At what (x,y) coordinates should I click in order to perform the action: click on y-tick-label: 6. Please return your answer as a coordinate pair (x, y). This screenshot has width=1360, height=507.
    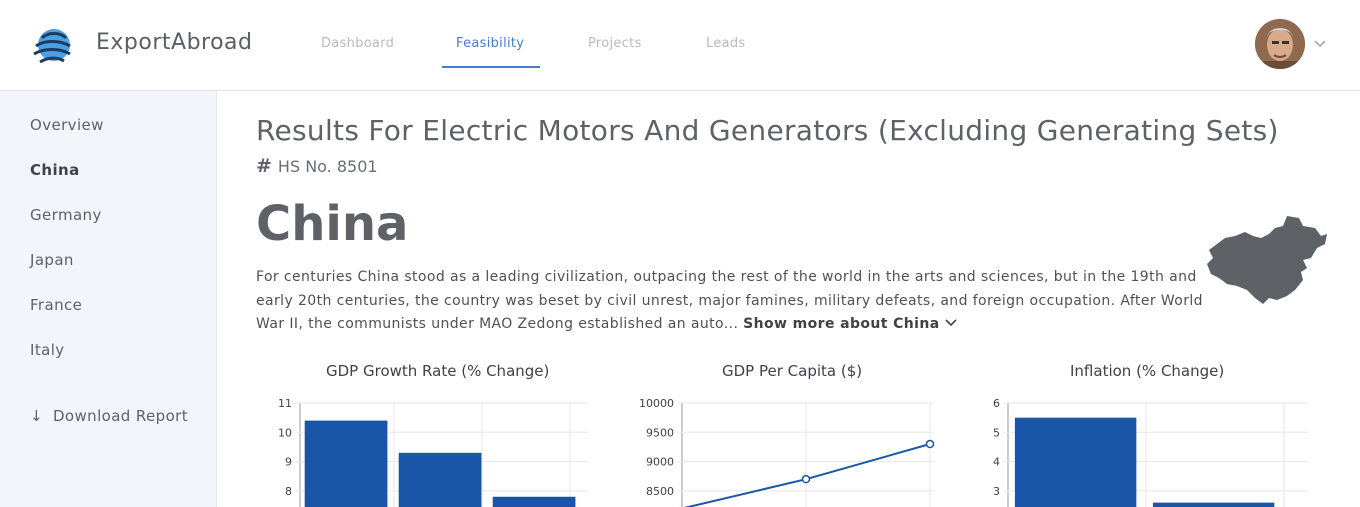
    Looking at the image, I should click on (996, 403).